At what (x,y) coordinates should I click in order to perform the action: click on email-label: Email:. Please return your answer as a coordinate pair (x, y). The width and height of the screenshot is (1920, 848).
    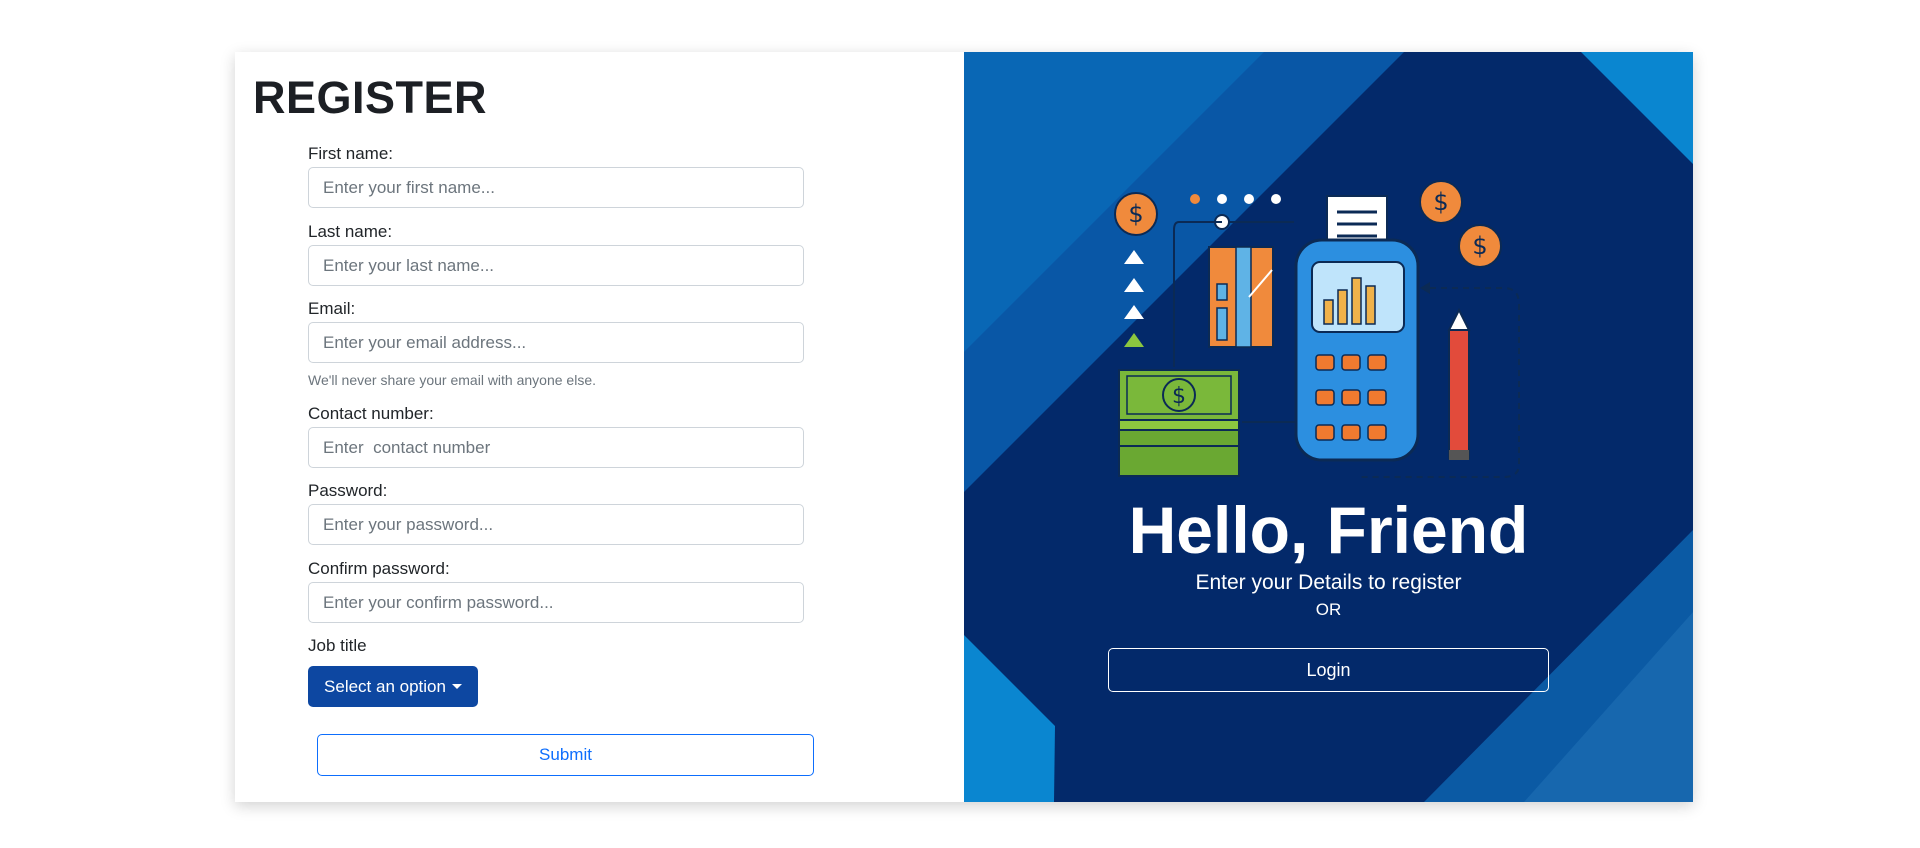
    Looking at the image, I should click on (332, 308).